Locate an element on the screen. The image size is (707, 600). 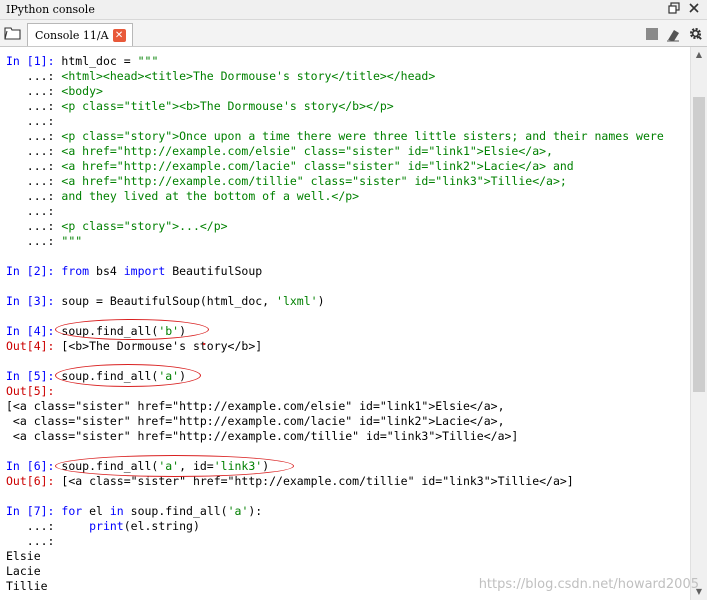
folder-icon is located at coordinates (13, 33).